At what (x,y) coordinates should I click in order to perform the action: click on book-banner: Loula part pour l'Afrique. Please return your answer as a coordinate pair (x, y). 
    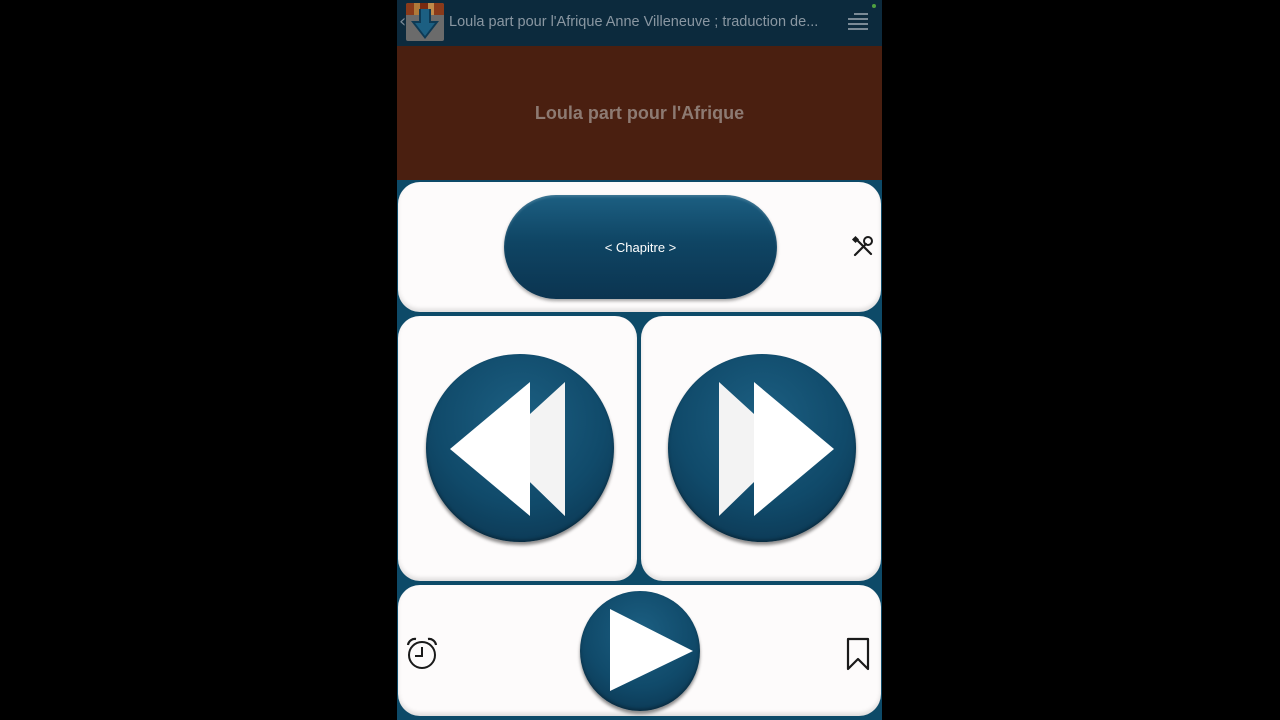
    Looking at the image, I should click on (639, 113).